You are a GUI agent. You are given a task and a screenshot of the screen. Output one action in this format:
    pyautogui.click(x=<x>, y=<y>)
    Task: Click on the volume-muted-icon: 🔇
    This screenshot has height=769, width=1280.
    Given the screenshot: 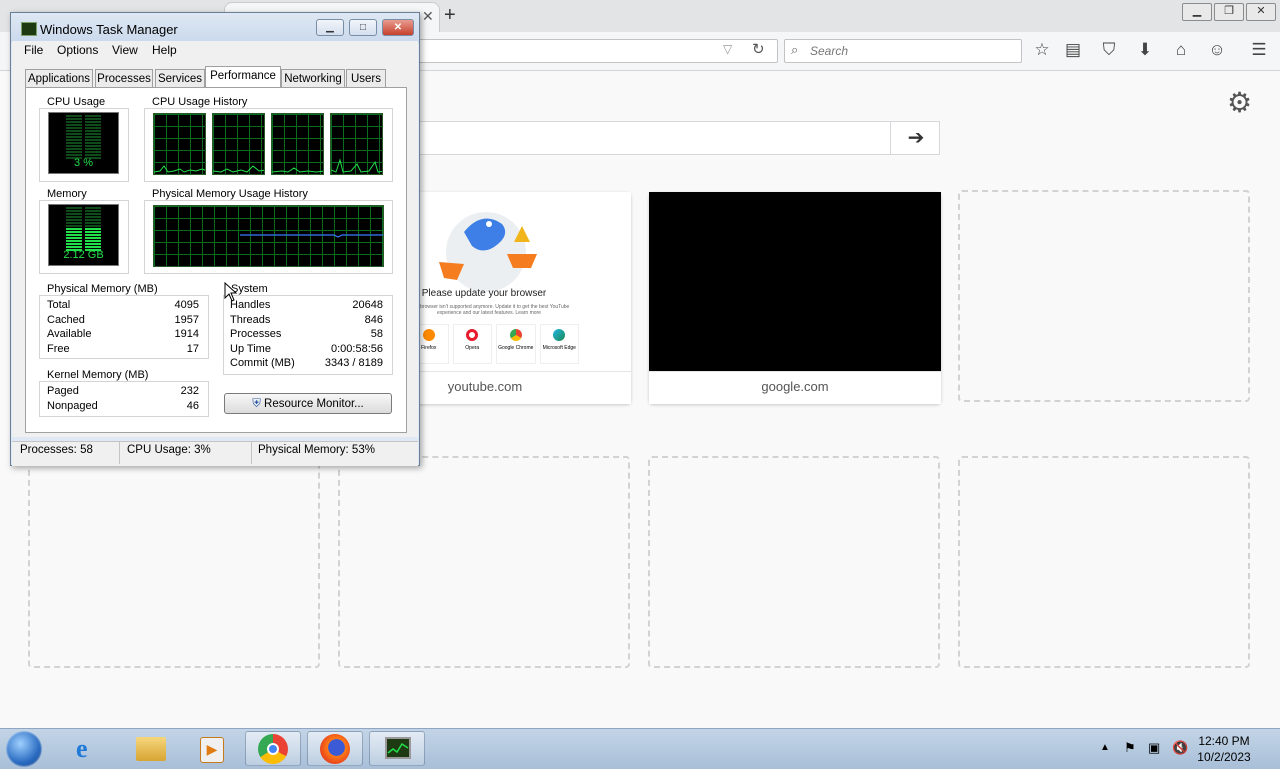 What is the action you would take?
    pyautogui.click(x=1180, y=748)
    